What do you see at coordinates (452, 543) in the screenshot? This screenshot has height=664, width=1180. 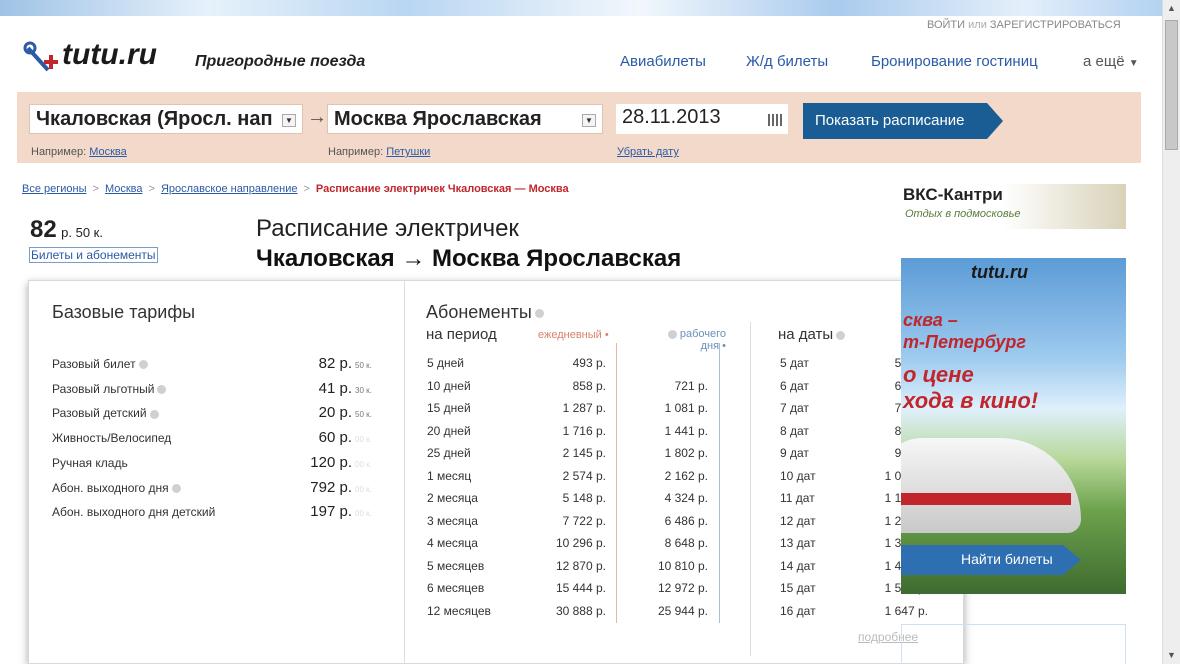 I see `period-label: 4 месяца` at bounding box center [452, 543].